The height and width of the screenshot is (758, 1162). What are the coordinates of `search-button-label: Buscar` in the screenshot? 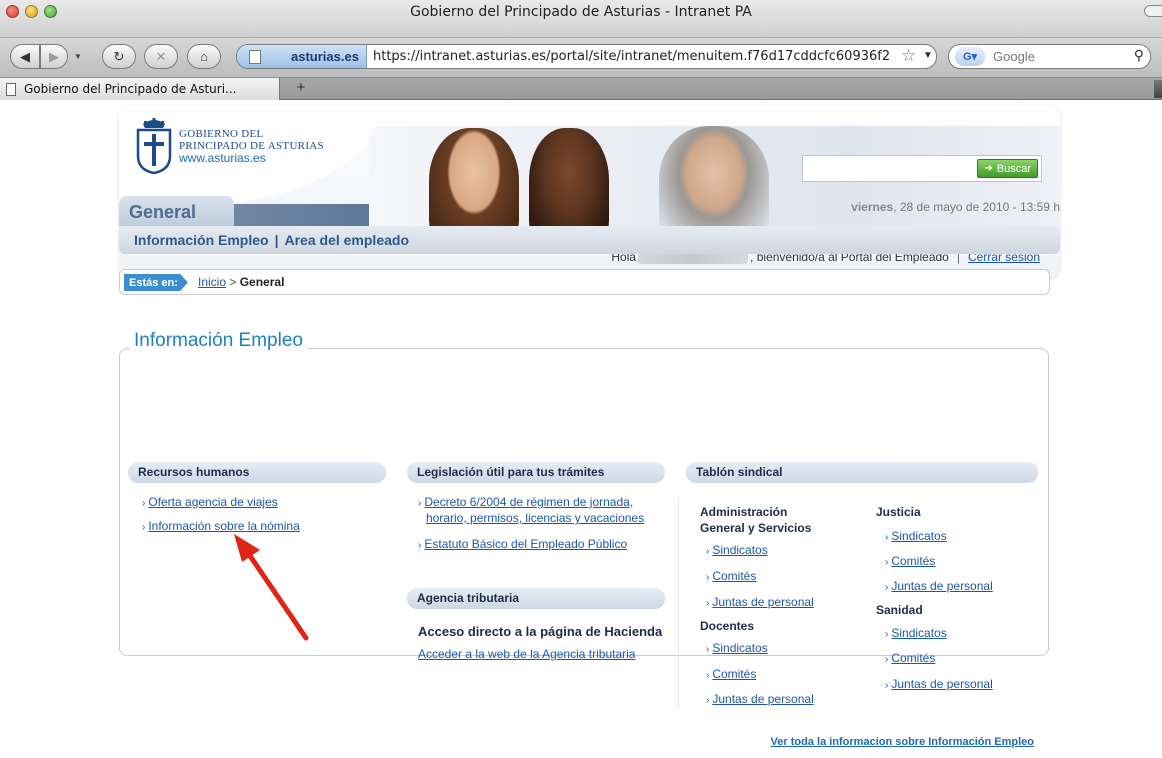 It's located at (1013, 168).